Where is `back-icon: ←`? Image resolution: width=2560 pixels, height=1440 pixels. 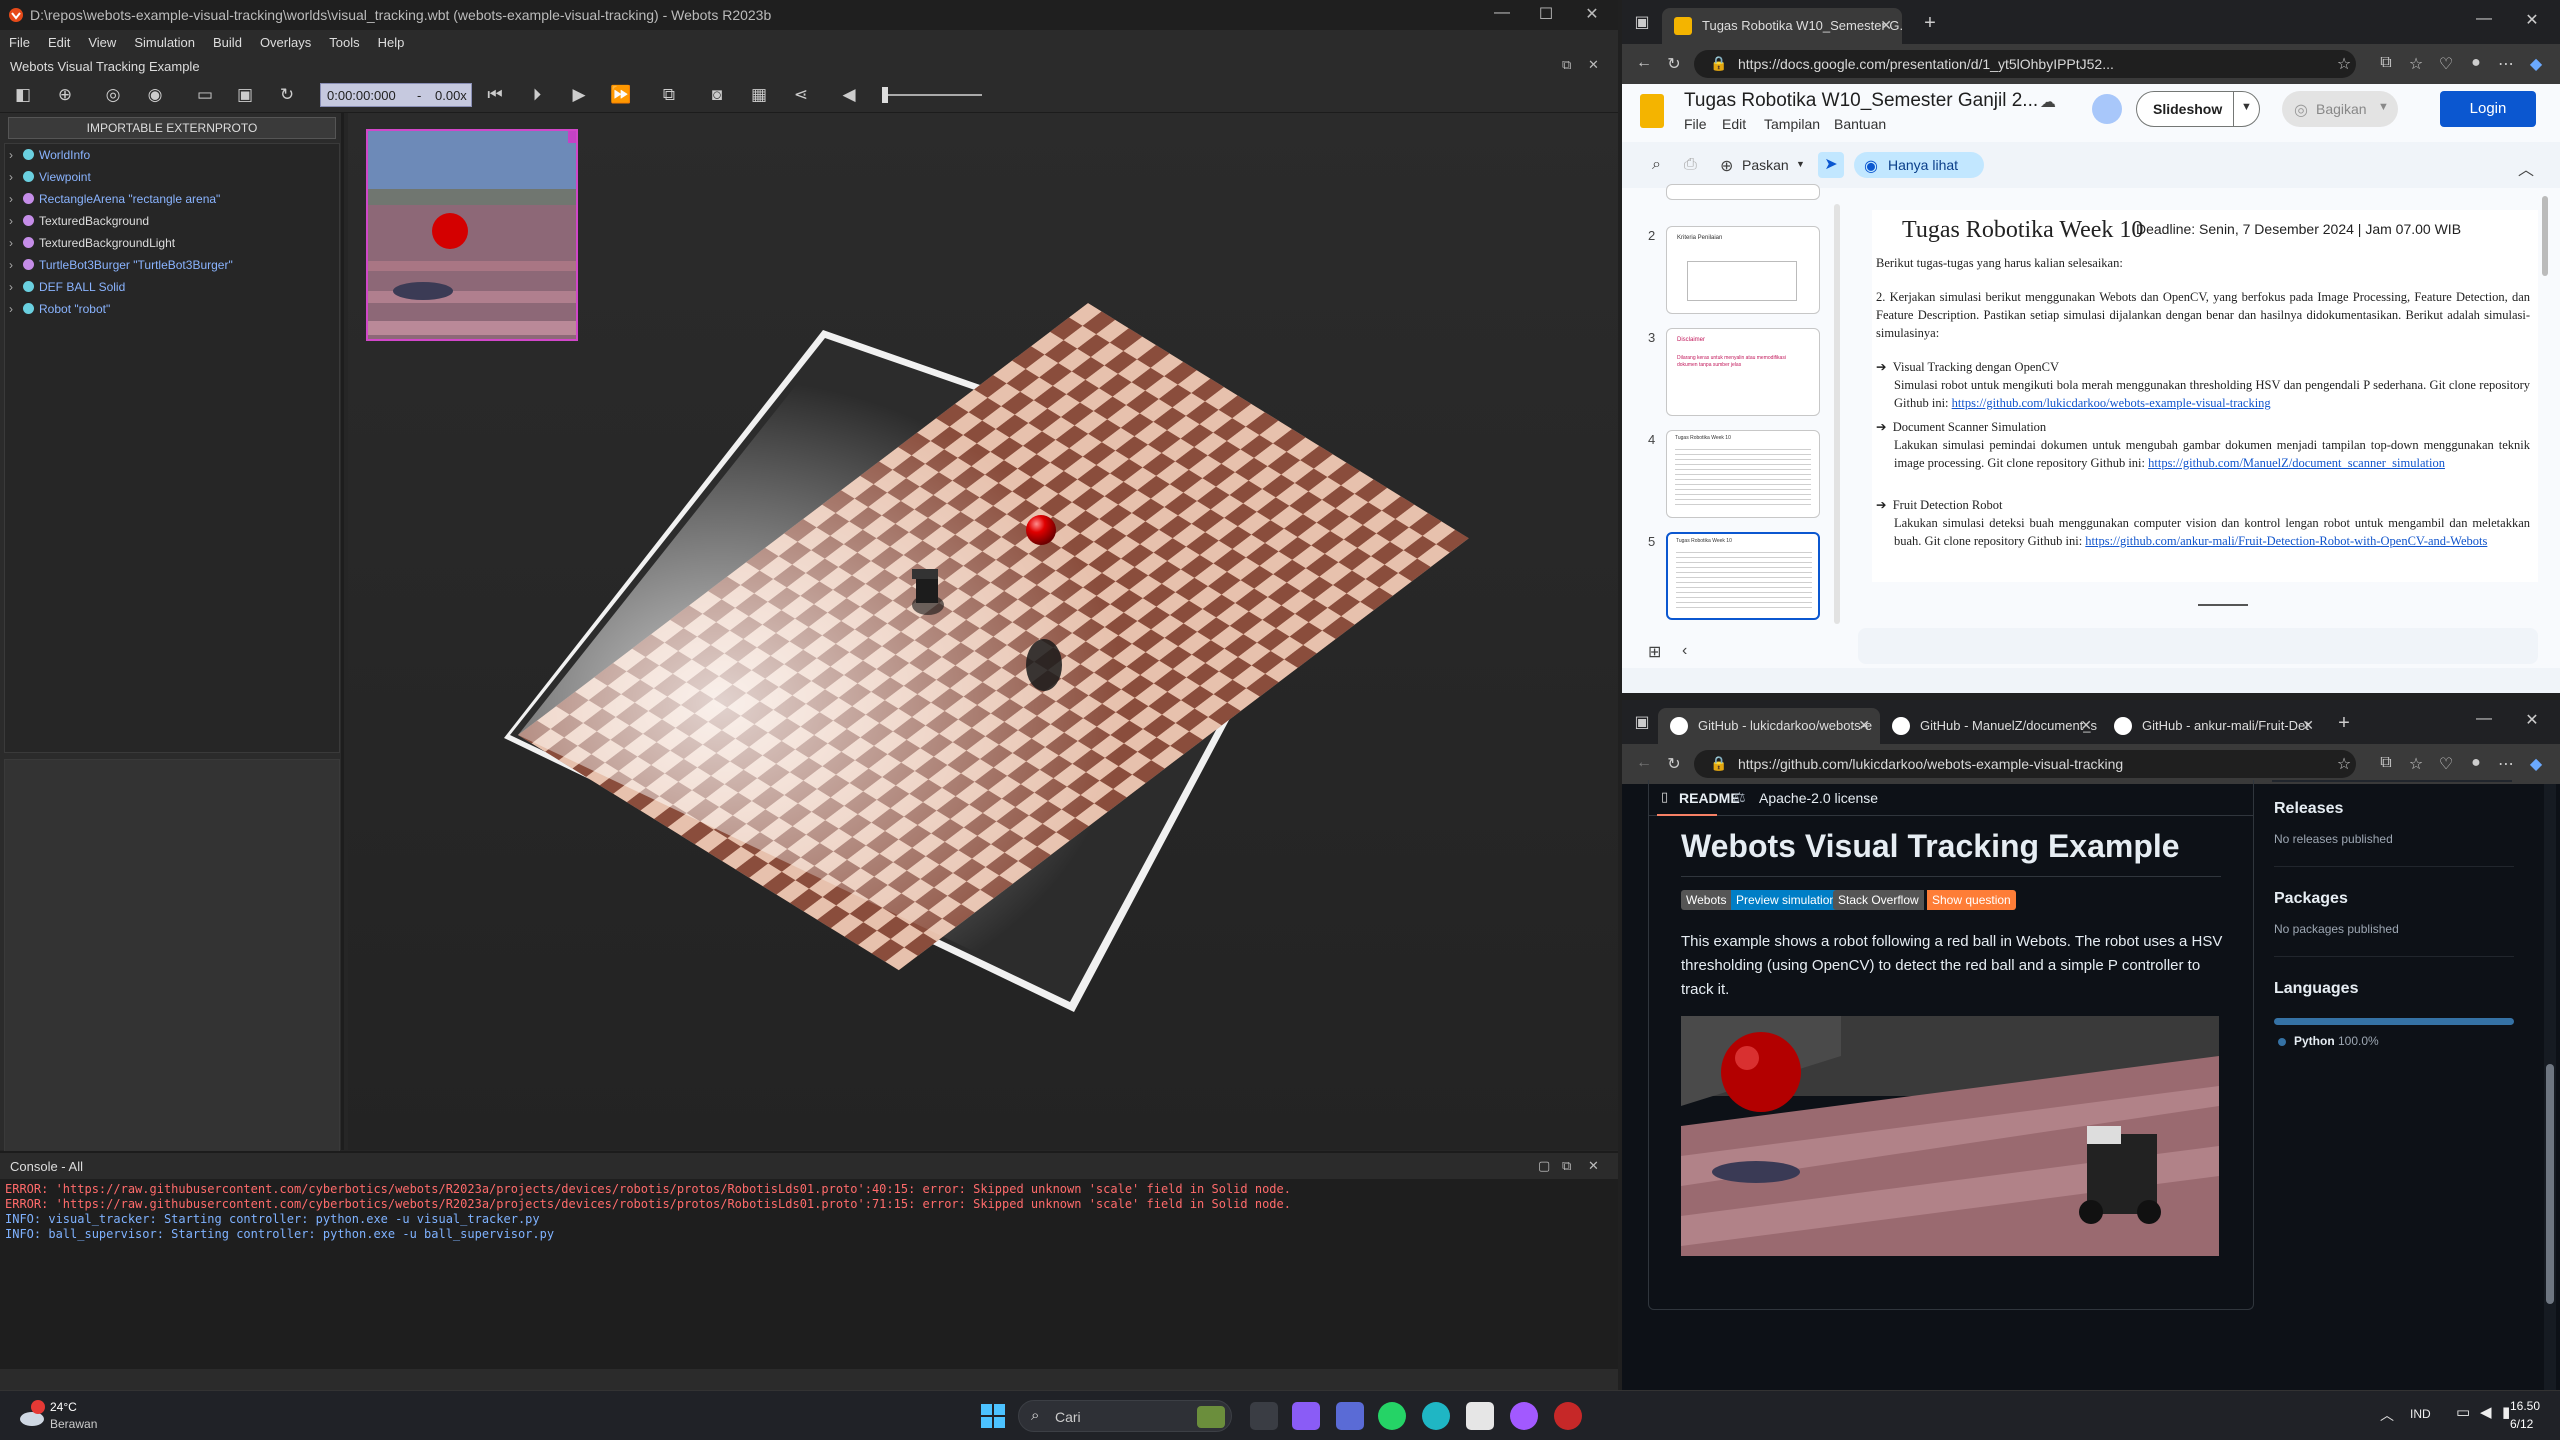 back-icon: ← is located at coordinates (1644, 63).